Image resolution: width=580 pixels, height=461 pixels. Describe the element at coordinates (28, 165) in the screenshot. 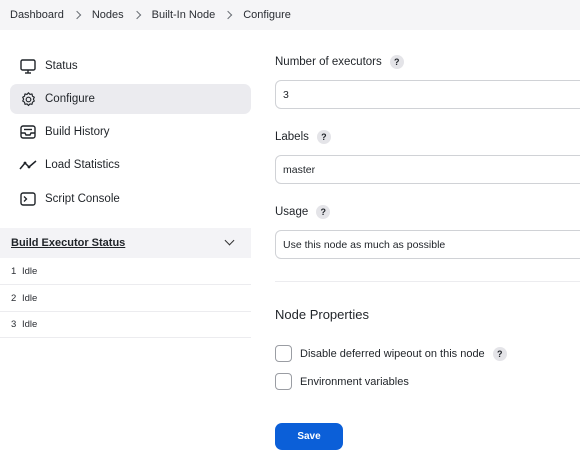

I see `trend-icon` at that location.